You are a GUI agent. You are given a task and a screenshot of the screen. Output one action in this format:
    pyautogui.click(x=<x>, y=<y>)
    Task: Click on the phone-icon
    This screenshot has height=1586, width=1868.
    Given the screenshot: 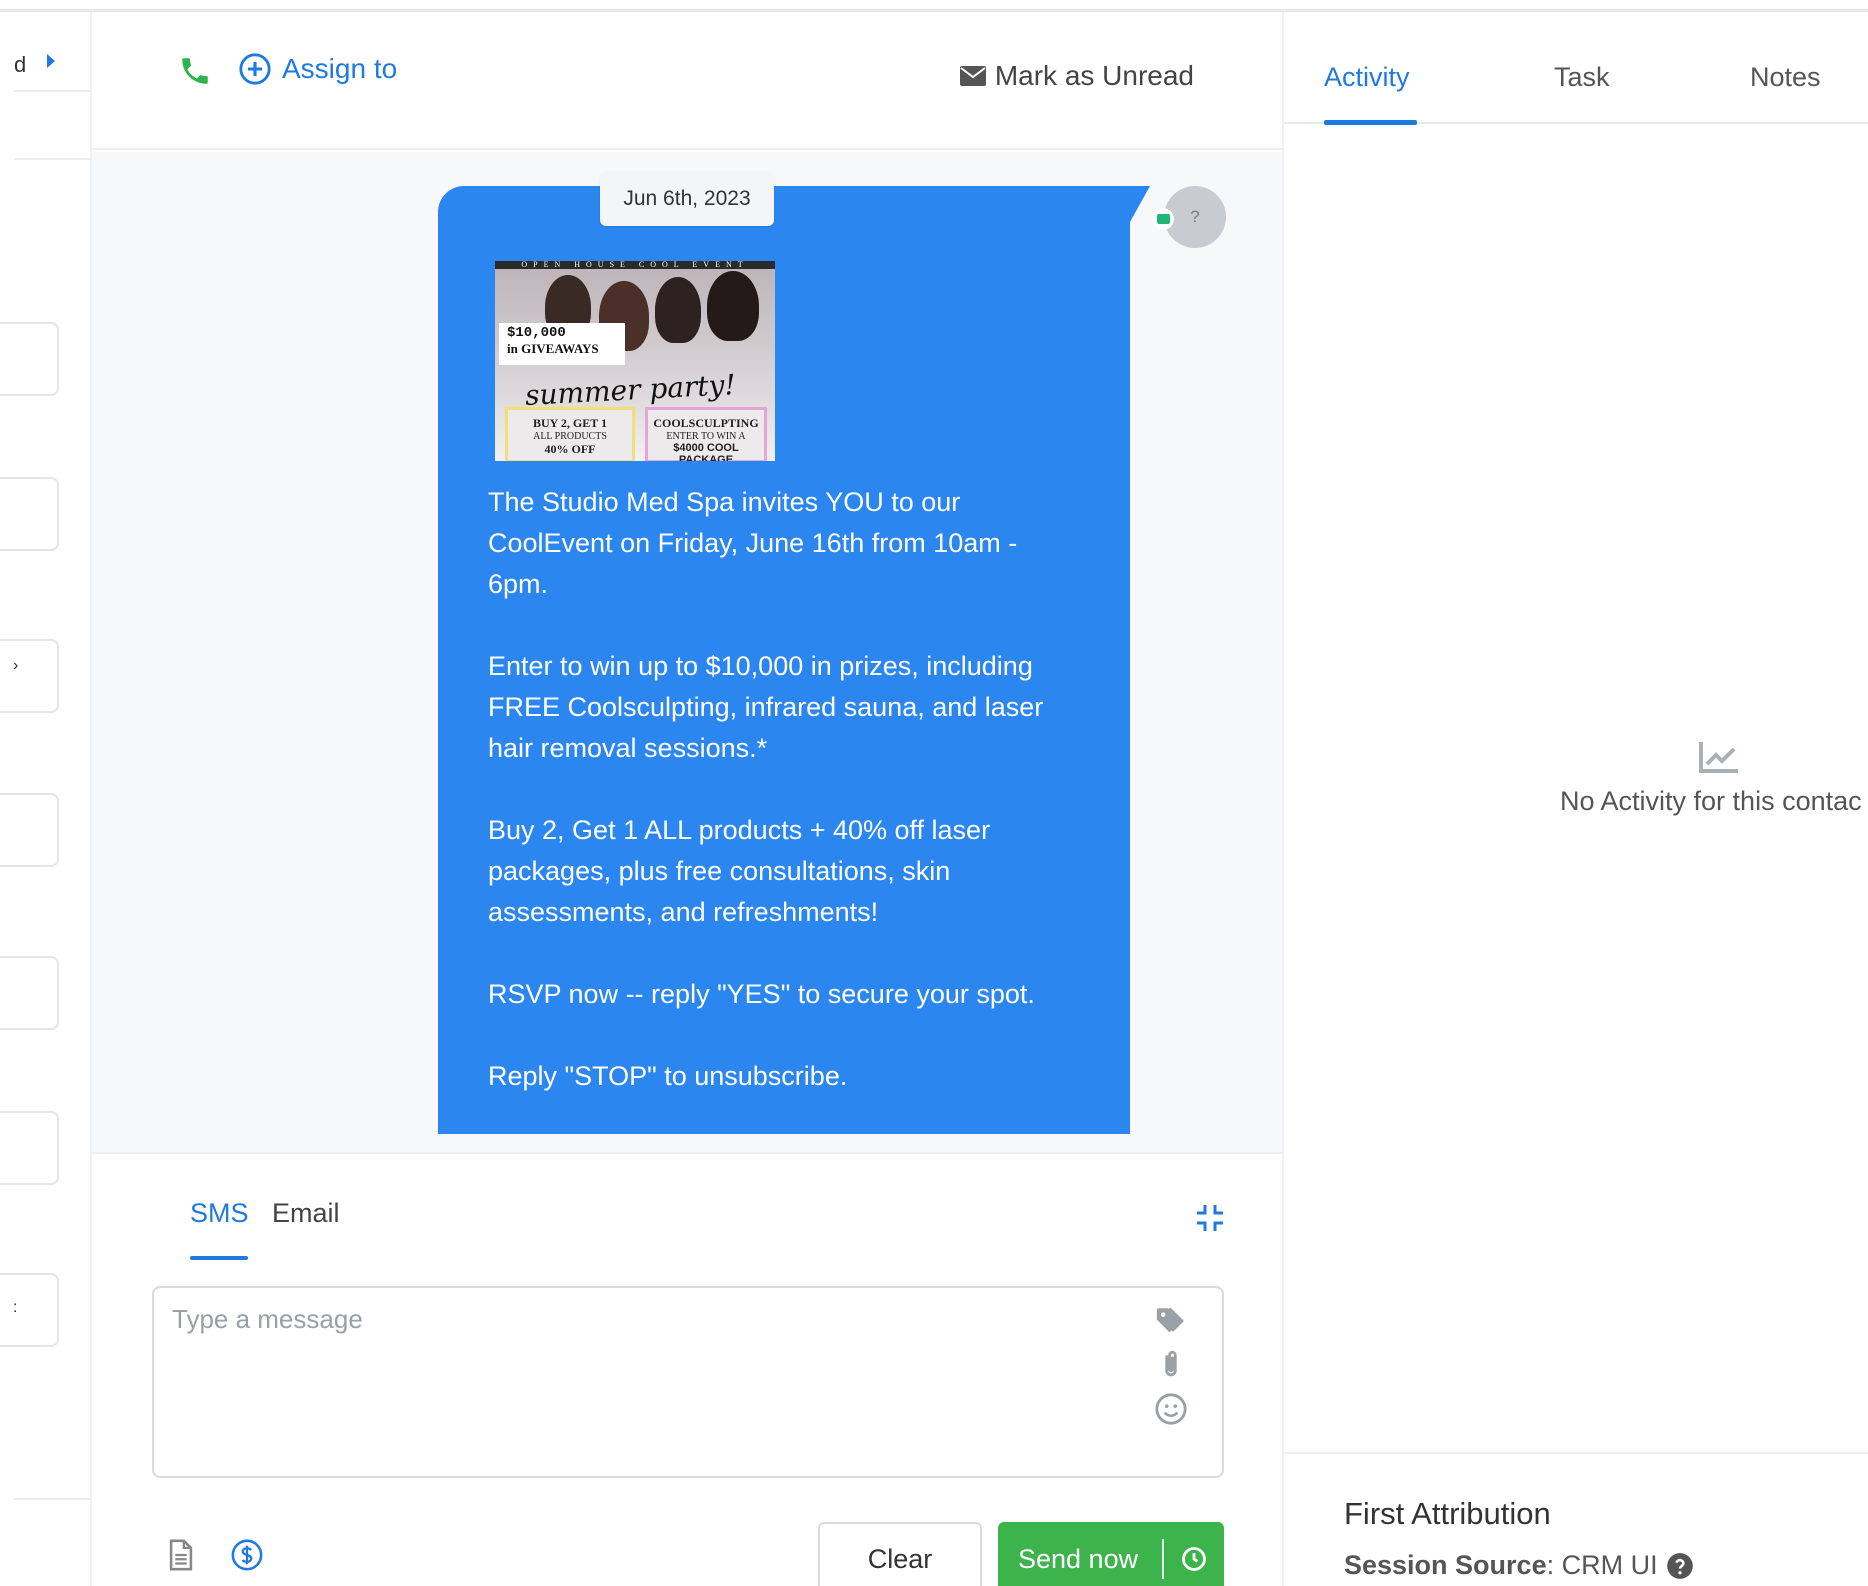 What is the action you would take?
    pyautogui.click(x=195, y=71)
    